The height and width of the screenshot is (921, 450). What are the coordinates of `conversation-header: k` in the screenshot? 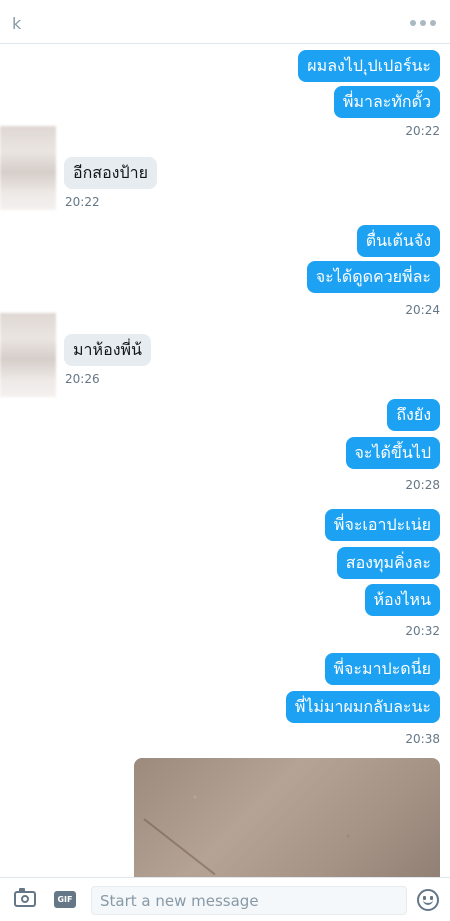 It's located at (225, 22).